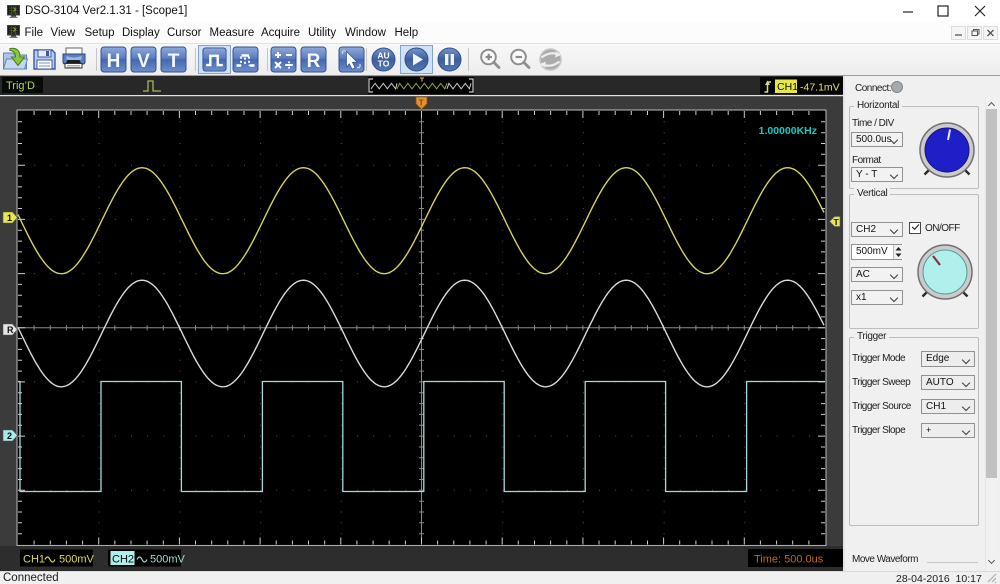 This screenshot has width=1000, height=584. Describe the element at coordinates (114, 61) in the screenshot. I see `svg-text: H` at that location.